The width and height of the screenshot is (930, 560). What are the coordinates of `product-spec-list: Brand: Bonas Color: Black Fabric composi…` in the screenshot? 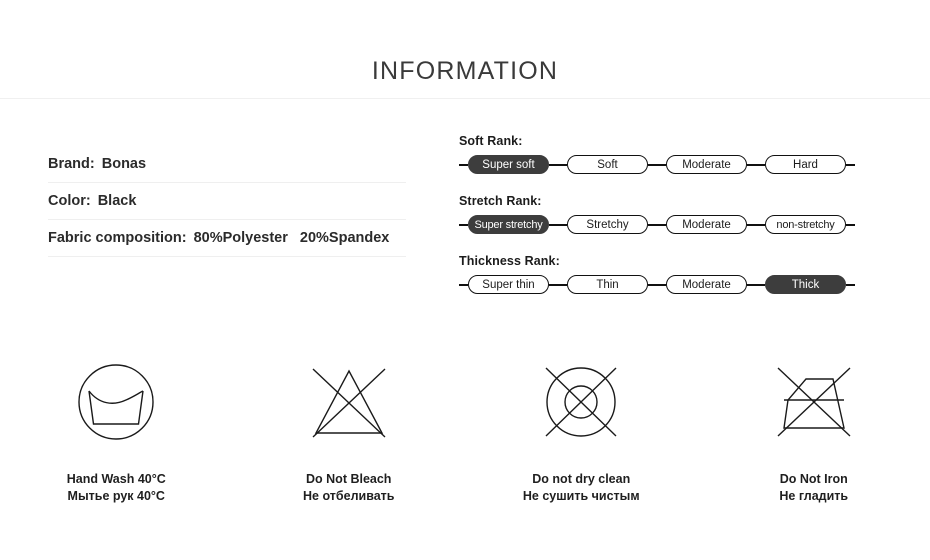 It's located at (227, 201).